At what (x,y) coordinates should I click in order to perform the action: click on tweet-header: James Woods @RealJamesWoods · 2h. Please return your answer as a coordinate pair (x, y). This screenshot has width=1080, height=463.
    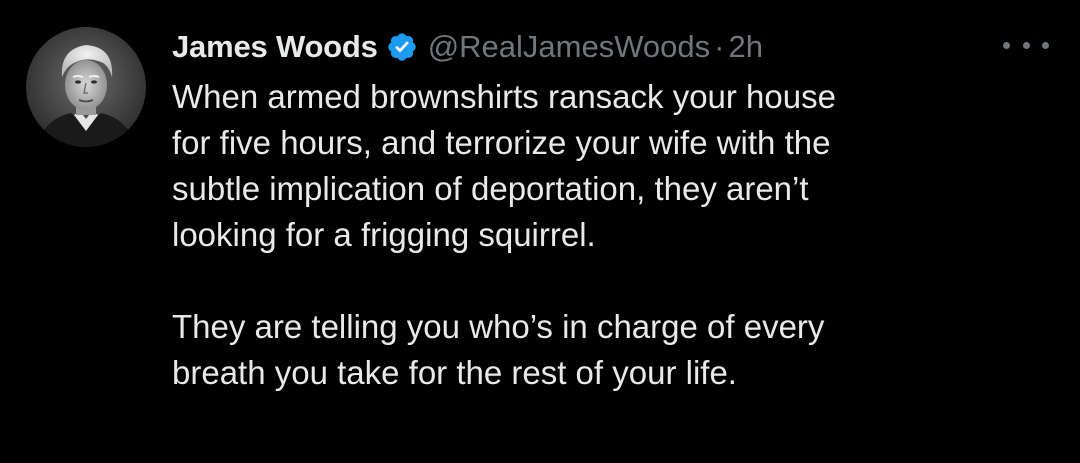
    Looking at the image, I should click on (467, 47).